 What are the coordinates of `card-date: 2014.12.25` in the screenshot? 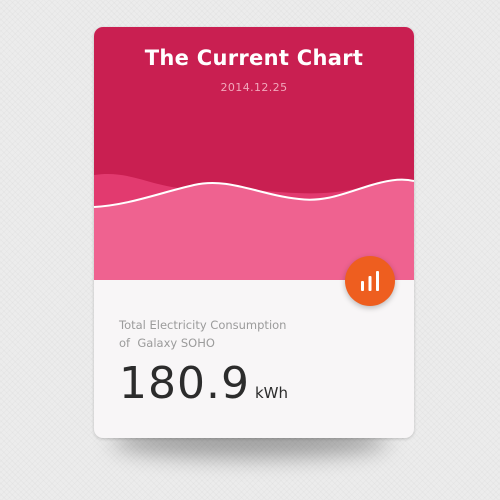 It's located at (254, 87).